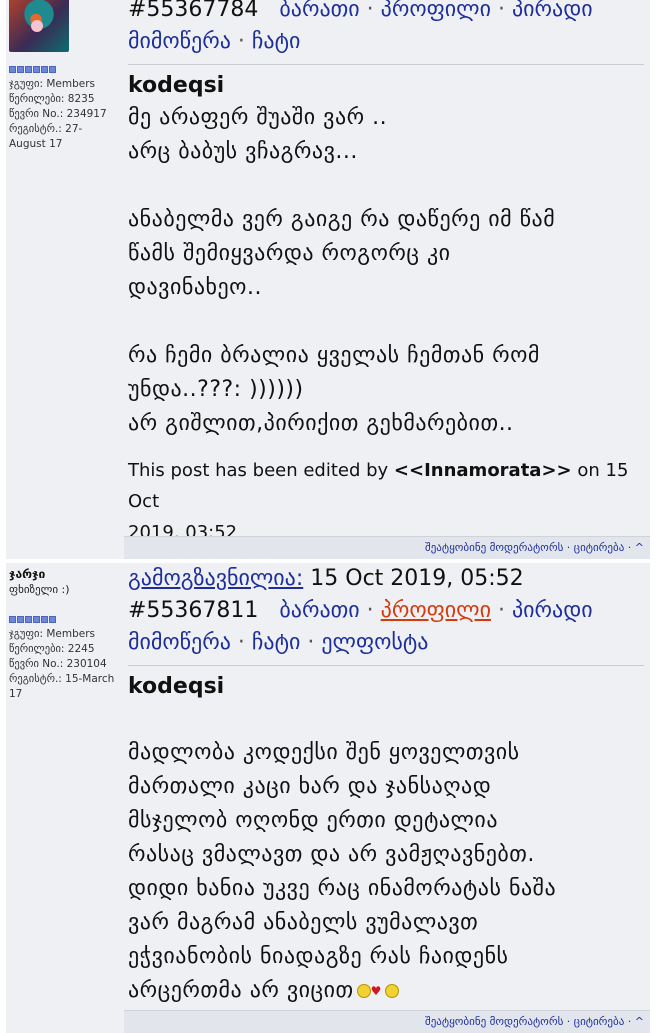 This screenshot has width=658, height=1033. Describe the element at coordinates (216, 578) in the screenshot. I see `sent-label: გამოგზავნილია:` at that location.